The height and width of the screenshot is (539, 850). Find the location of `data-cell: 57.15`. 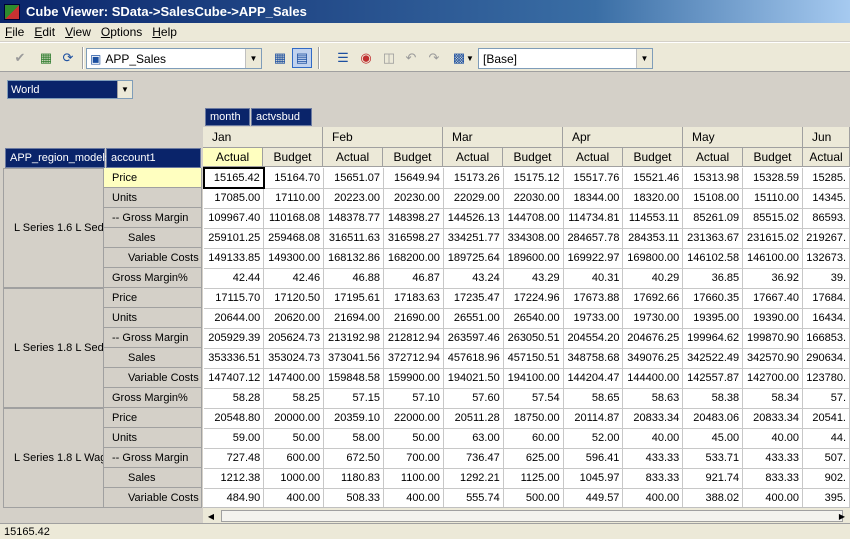

data-cell: 57.15 is located at coordinates (353, 398).